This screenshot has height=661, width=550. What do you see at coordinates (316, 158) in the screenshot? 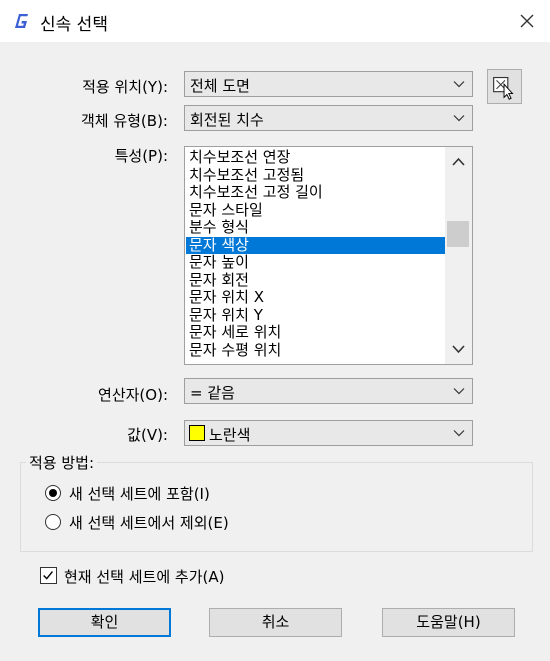
I see `list-item: 치수보조선 연장` at bounding box center [316, 158].